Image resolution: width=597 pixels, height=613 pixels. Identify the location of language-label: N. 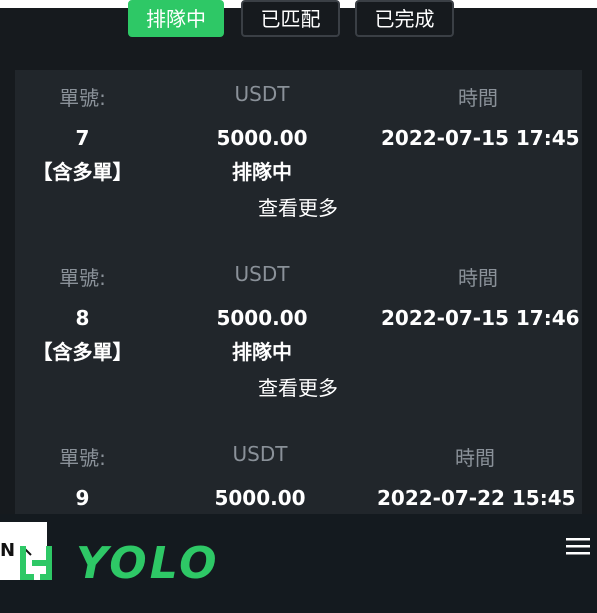
(8, 550).